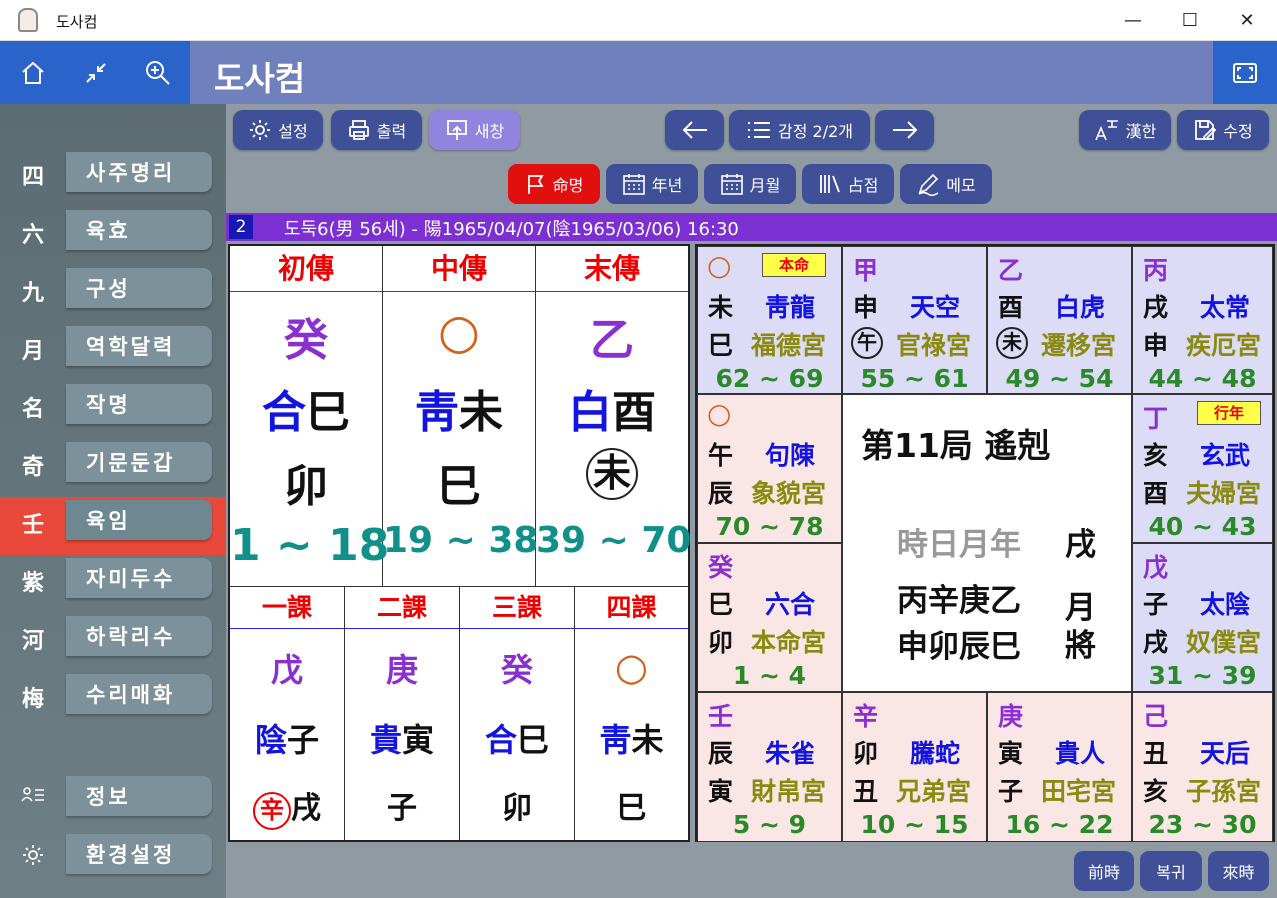  I want to click on palace-house: 兄弟宮, so click(934, 791).